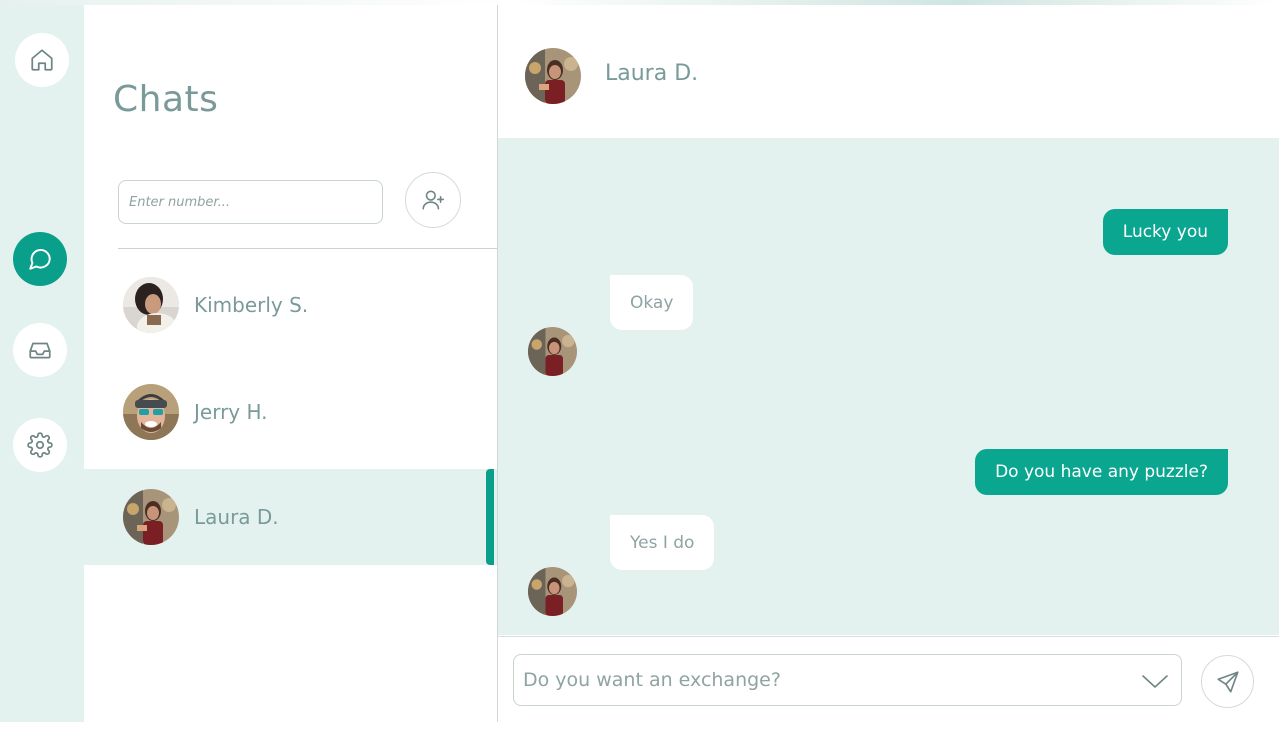  I want to click on conversation-contact-name: Laura D., so click(652, 73).